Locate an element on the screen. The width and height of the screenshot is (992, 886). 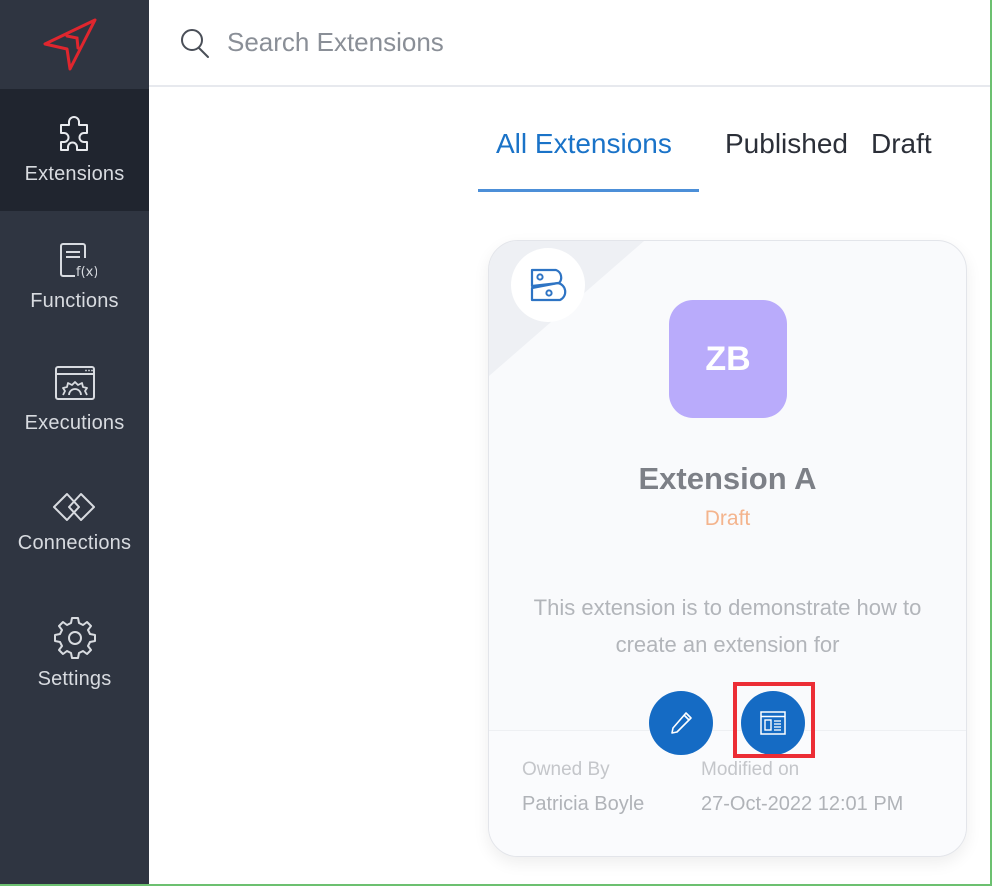
svg-text: f(x) is located at coordinates (86, 272).